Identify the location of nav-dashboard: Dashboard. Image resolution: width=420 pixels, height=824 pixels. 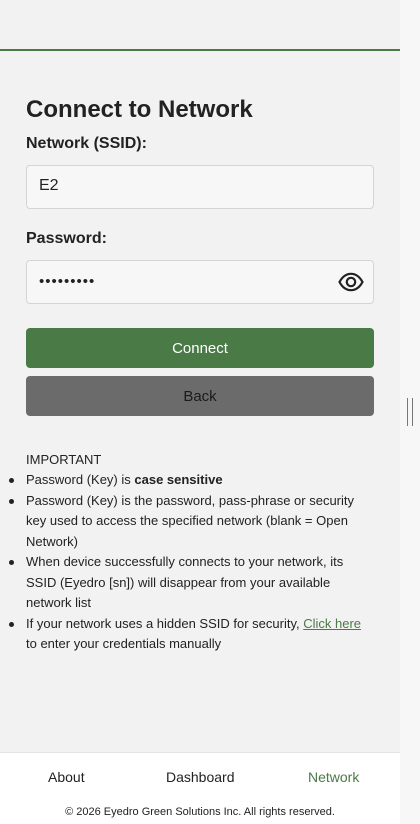
(200, 777).